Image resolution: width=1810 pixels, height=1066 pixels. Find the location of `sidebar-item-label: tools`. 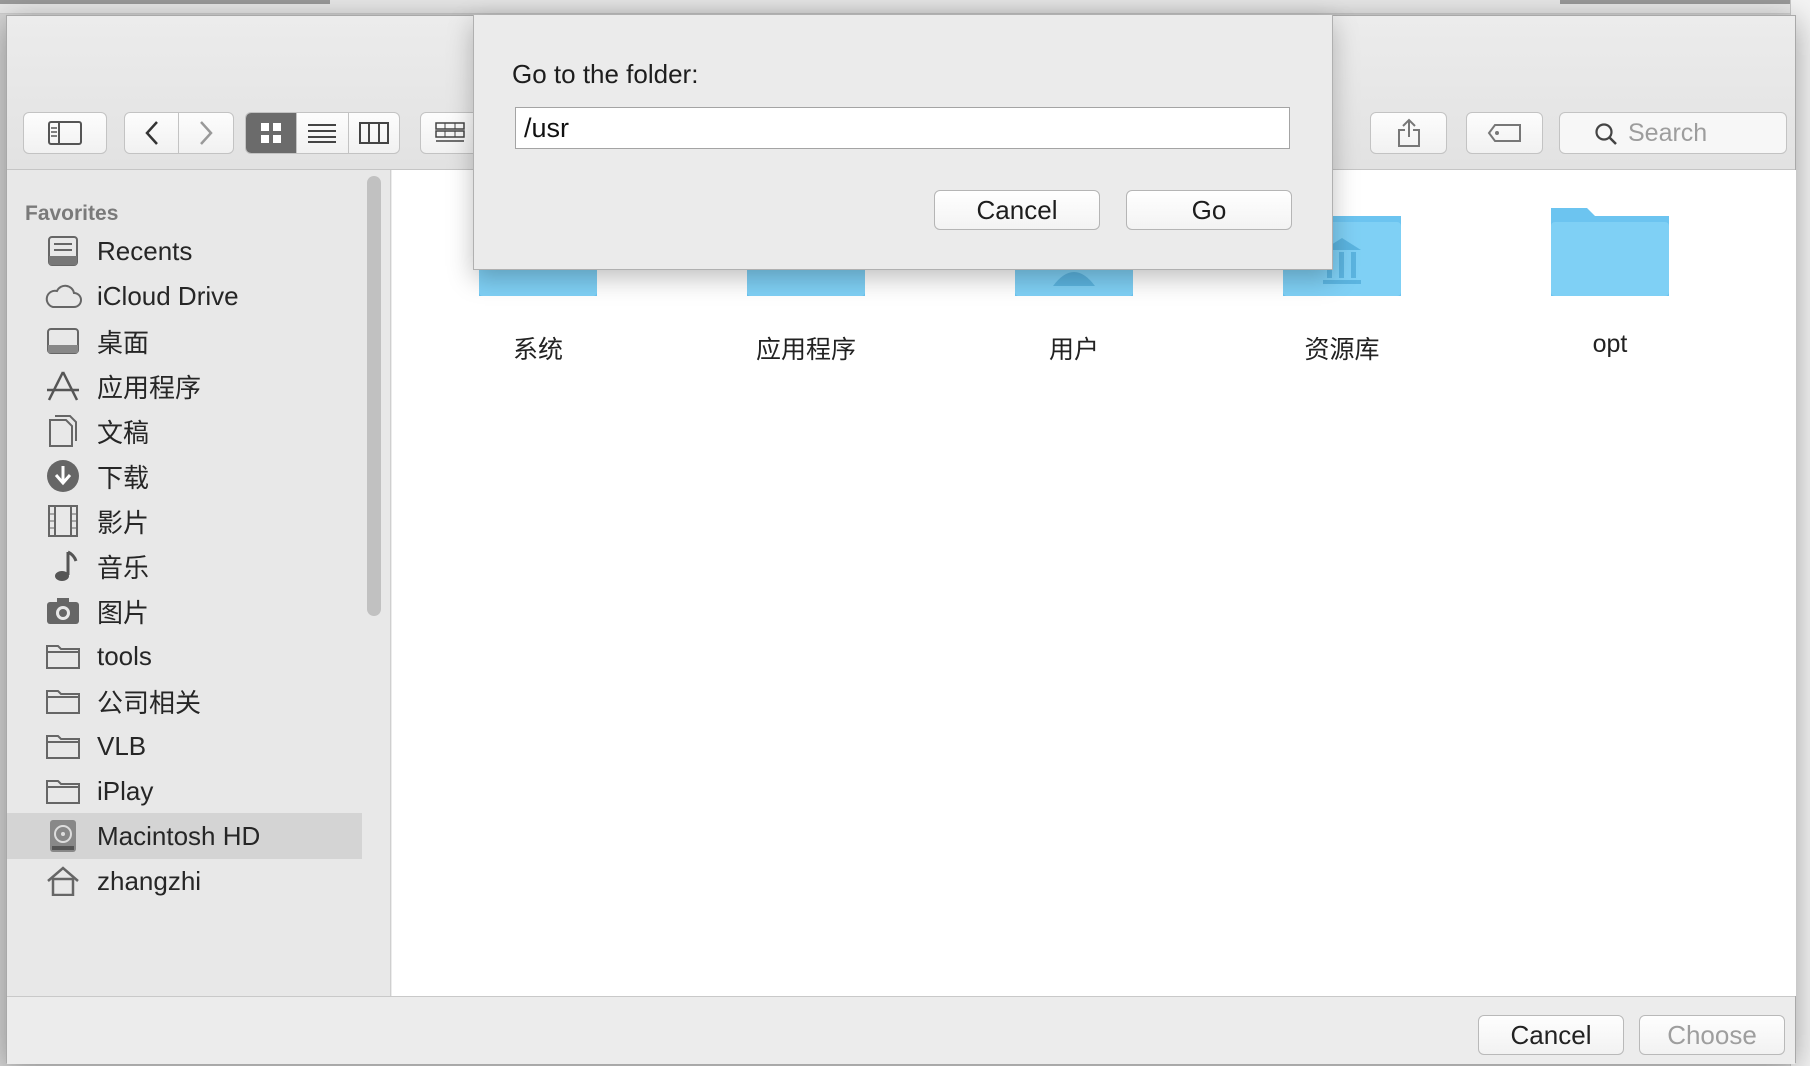

sidebar-item-label: tools is located at coordinates (124, 655).